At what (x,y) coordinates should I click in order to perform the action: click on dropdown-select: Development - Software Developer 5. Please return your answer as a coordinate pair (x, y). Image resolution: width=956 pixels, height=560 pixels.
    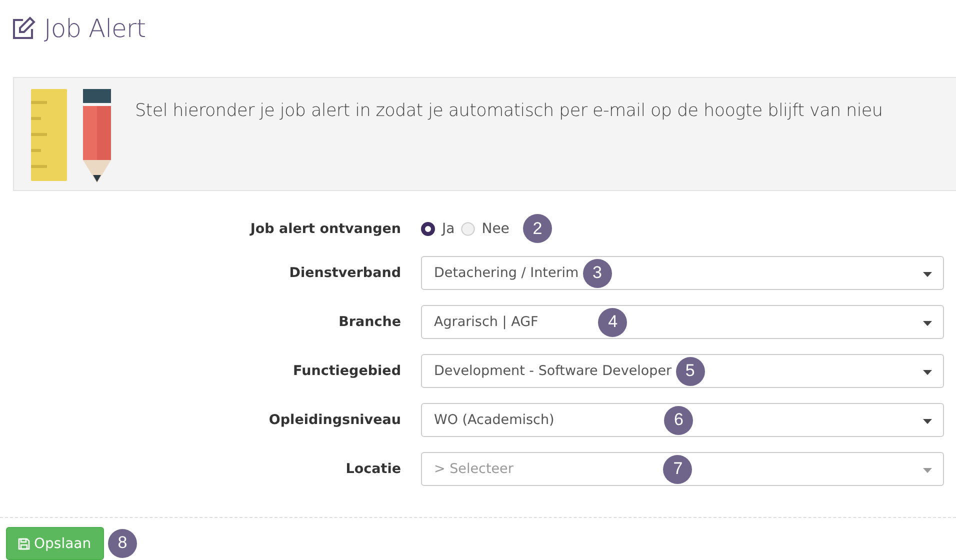
    Looking at the image, I should click on (682, 371).